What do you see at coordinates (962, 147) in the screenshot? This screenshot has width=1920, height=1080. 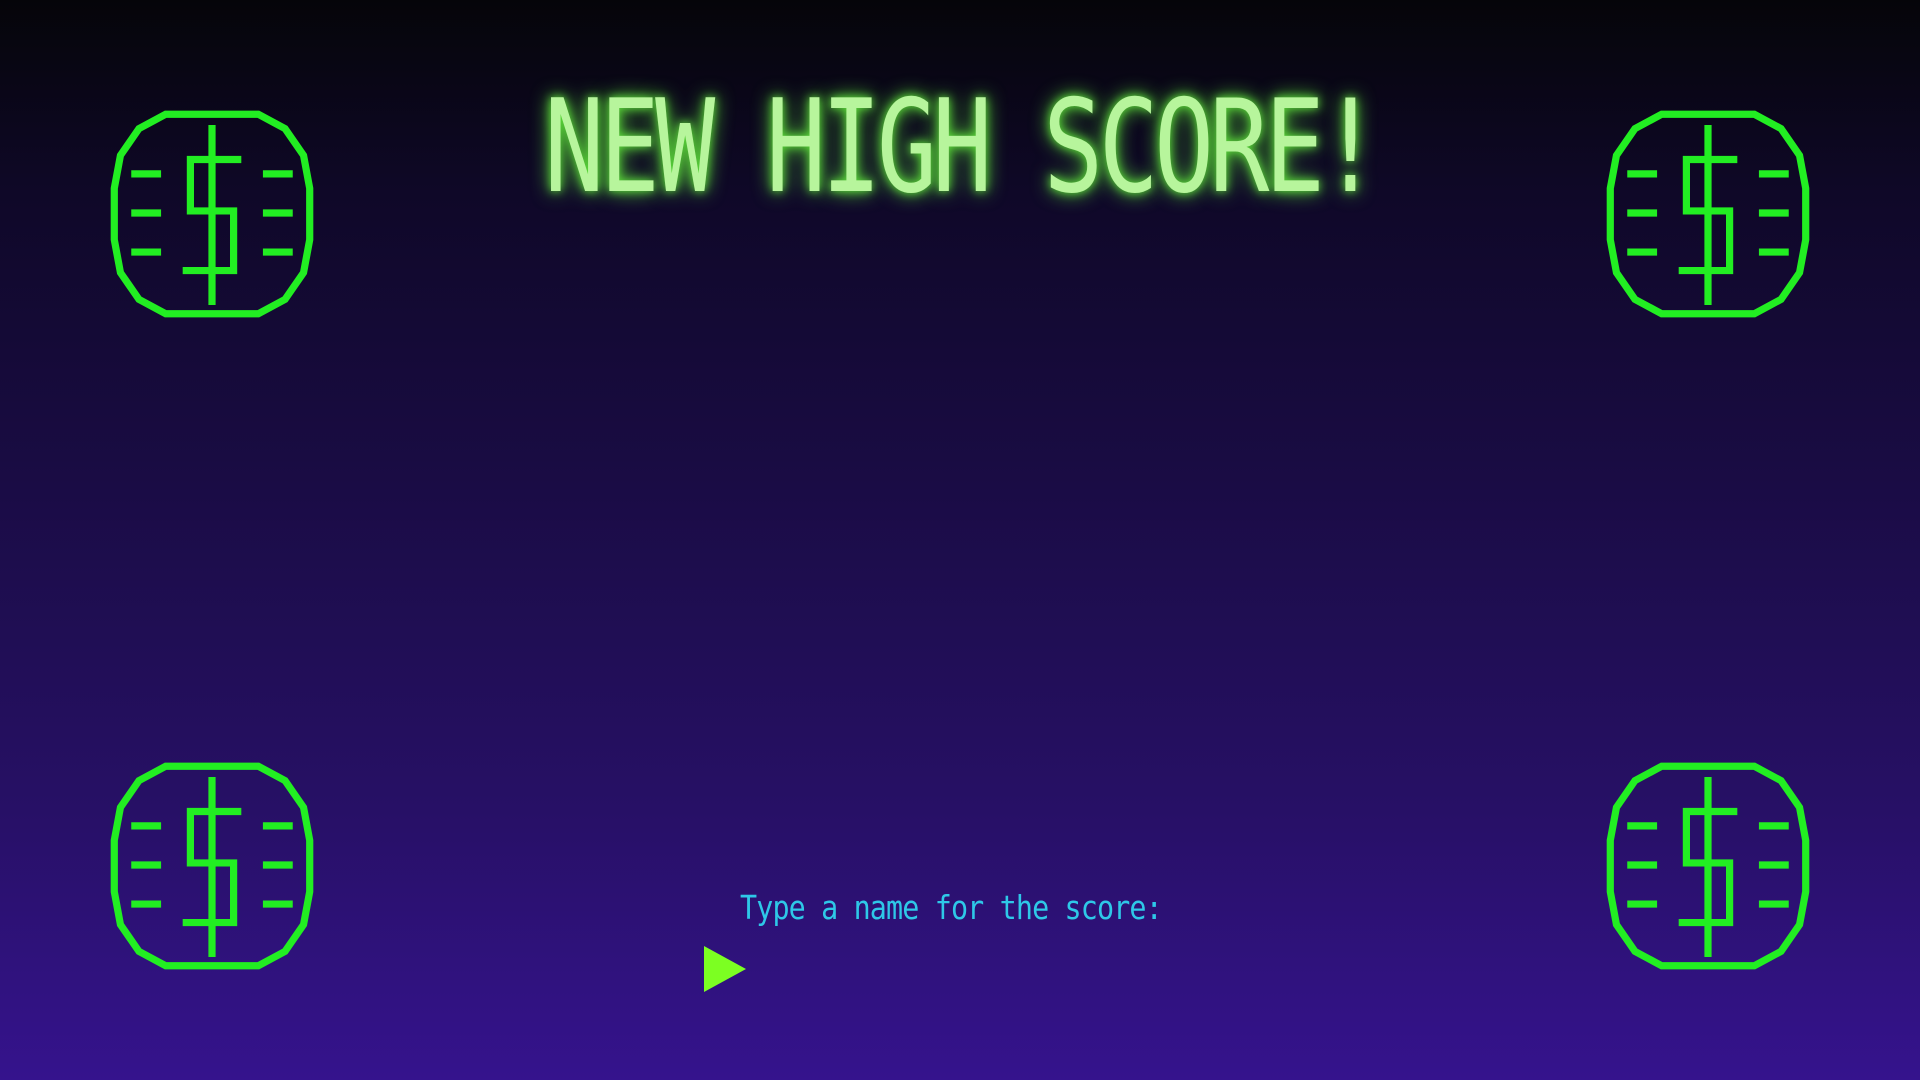 I see `high-score-title: NEW HIGH SCORE!` at bounding box center [962, 147].